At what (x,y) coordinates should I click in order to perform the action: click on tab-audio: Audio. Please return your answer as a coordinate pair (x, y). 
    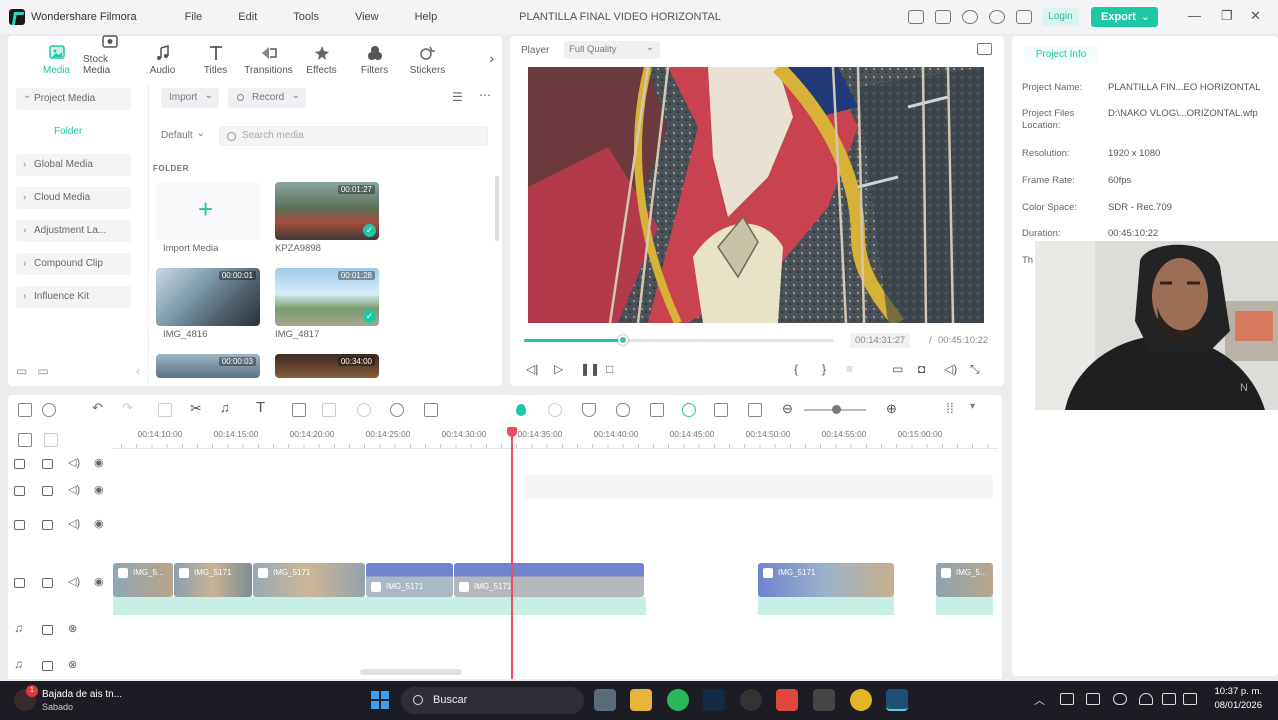
    Looking at the image, I should click on (162, 62).